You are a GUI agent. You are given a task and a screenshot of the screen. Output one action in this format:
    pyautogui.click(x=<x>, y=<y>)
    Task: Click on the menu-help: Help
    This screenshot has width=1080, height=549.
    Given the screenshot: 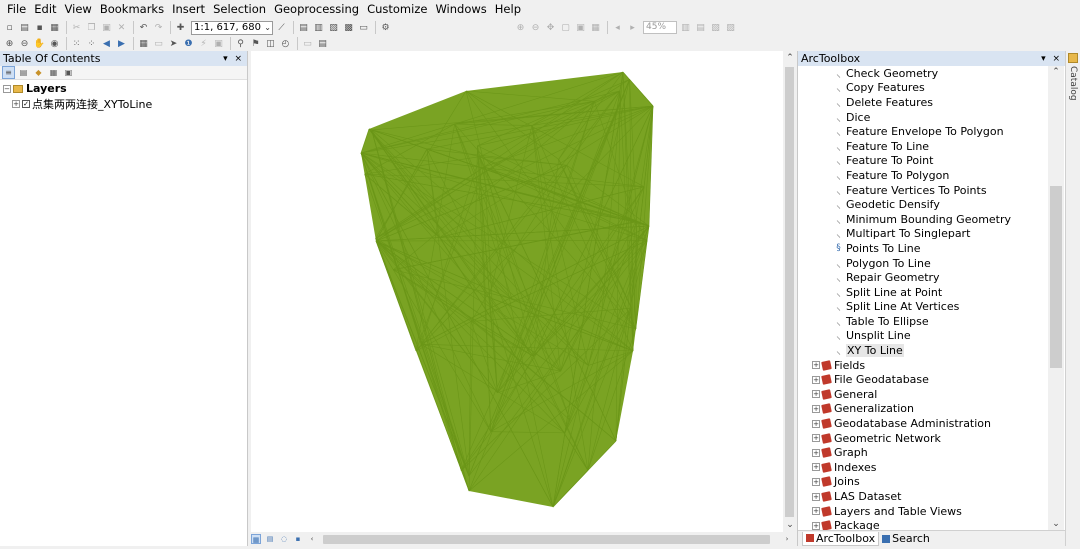 What is the action you would take?
    pyautogui.click(x=508, y=9)
    